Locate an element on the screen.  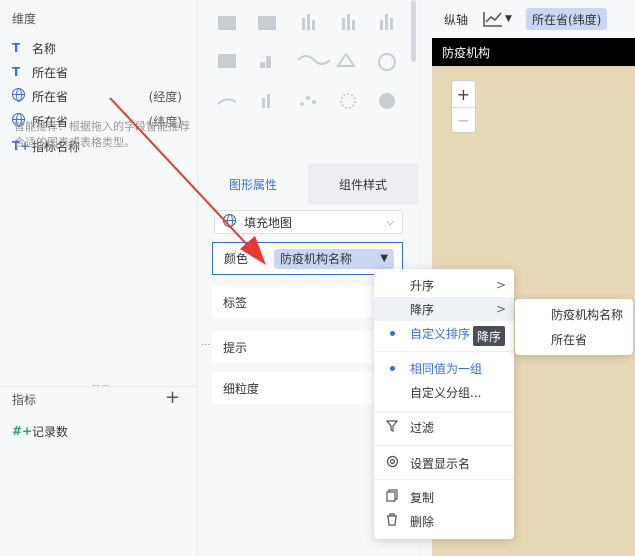
submenu-item-agency-name: 防疫机构名称 is located at coordinates (587, 314).